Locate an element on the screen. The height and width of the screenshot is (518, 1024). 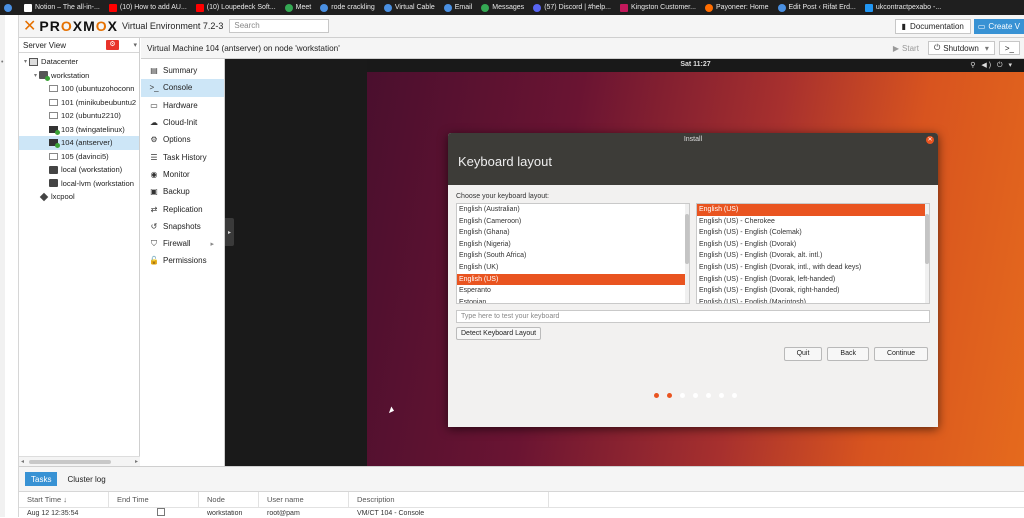
bookmark-item: rode crackling is located at coordinates (347, 7).